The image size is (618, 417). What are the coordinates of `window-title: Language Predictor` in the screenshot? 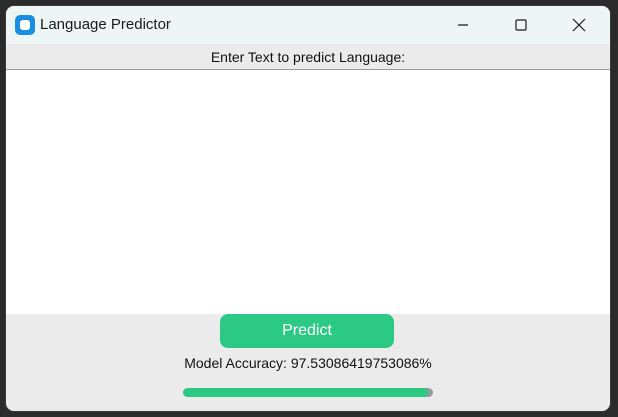 It's located at (105, 24).